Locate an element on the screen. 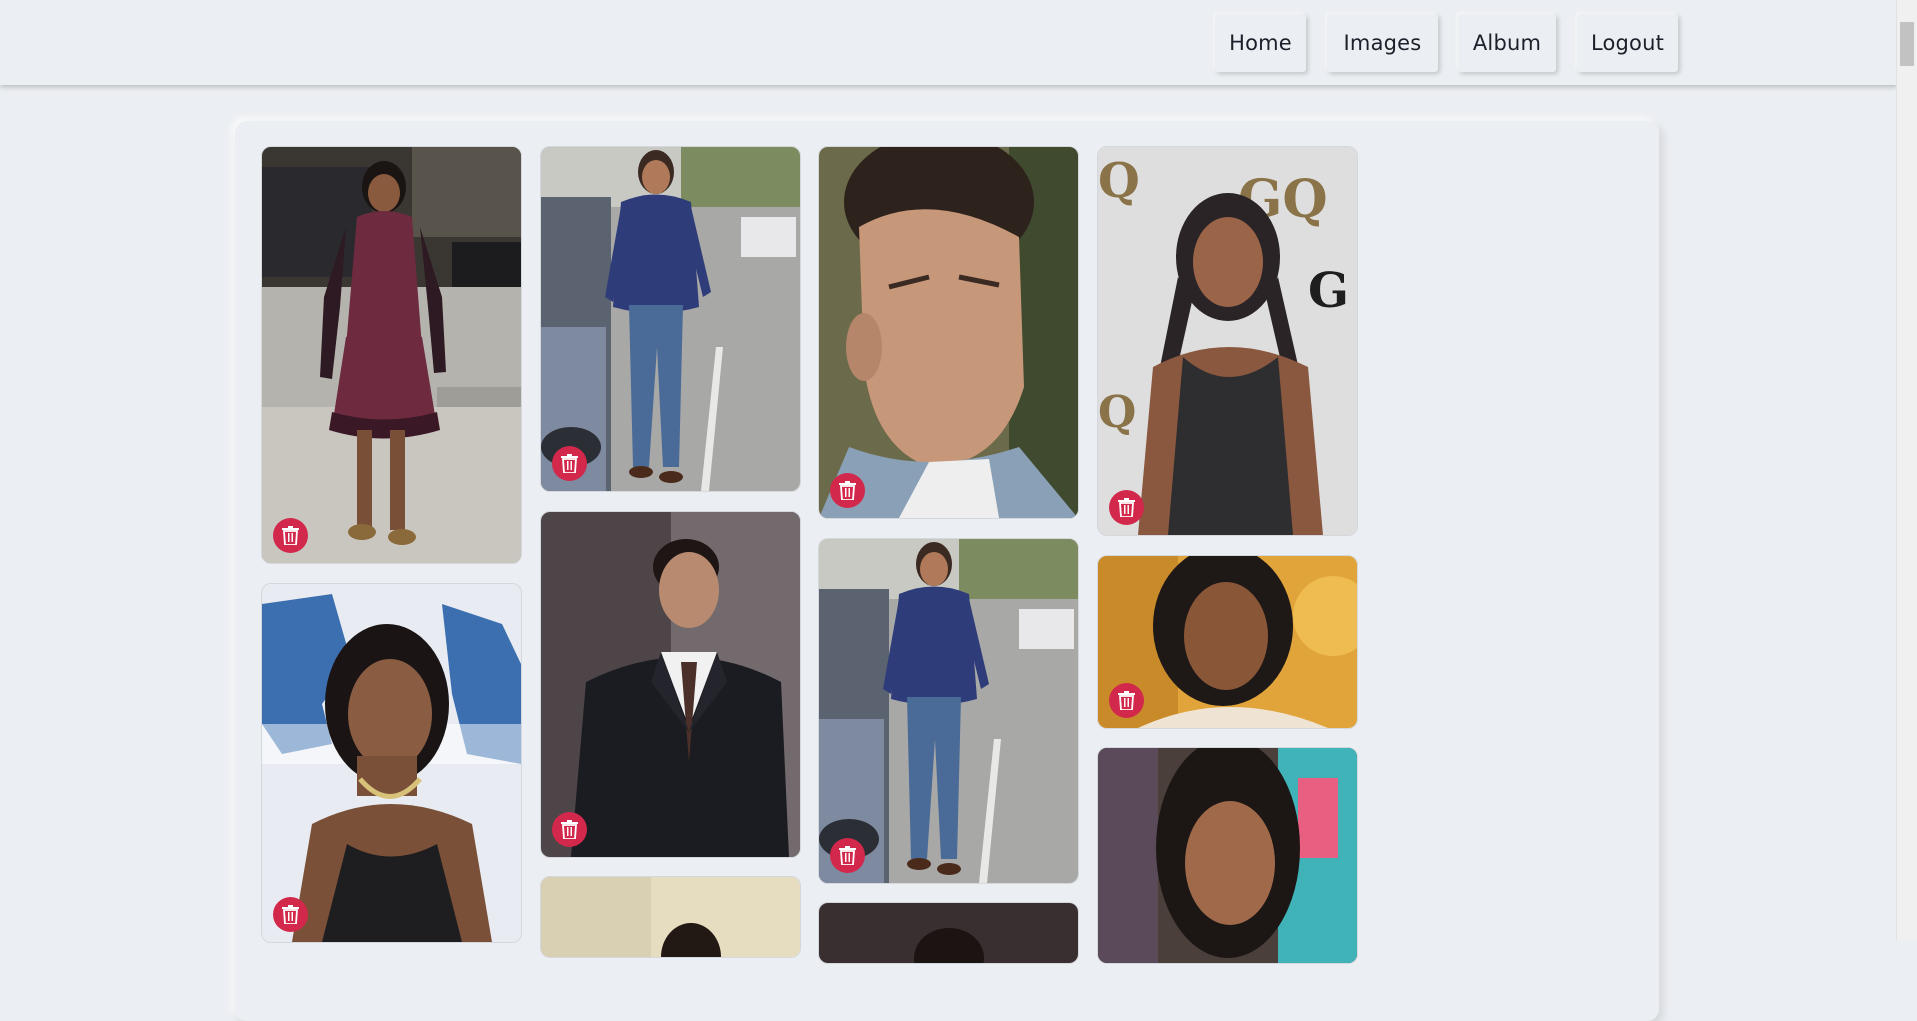 Image resolution: width=1917 pixels, height=1021 pixels. photo-woman-purple-dress is located at coordinates (391, 355).